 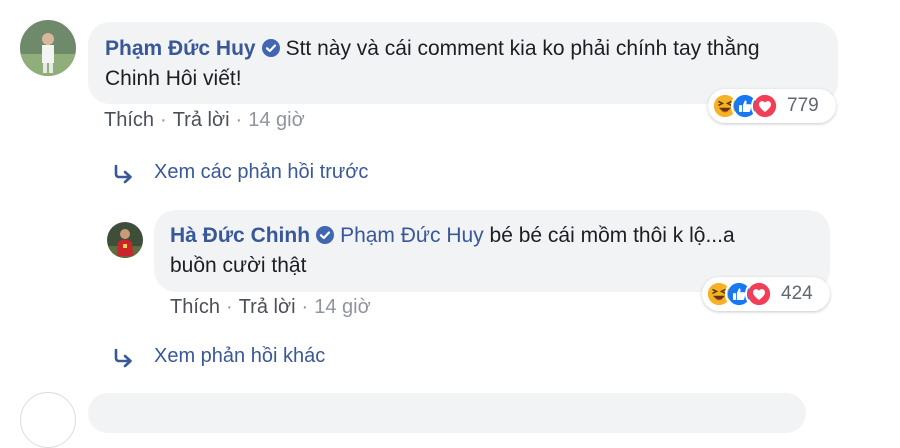 I want to click on comment-bubble, so click(x=447, y=413).